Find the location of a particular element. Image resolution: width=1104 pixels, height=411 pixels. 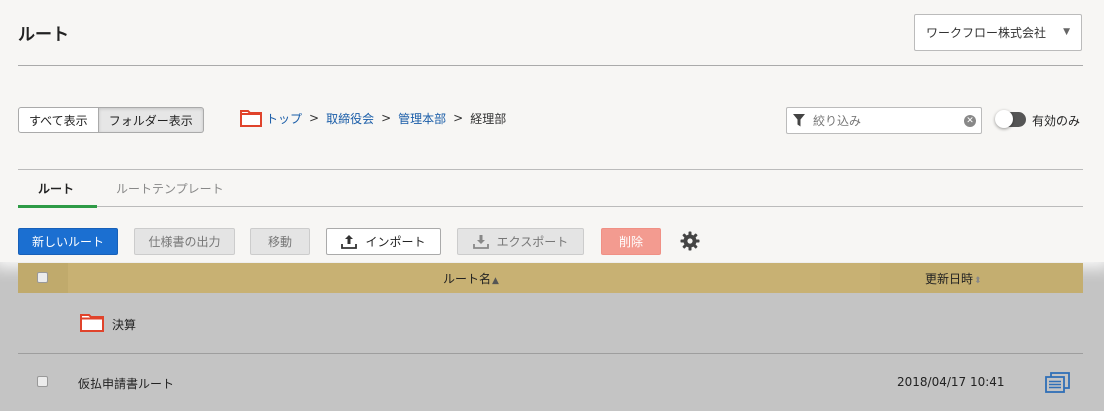

sort-asc-icon: ▲ is located at coordinates (495, 281).